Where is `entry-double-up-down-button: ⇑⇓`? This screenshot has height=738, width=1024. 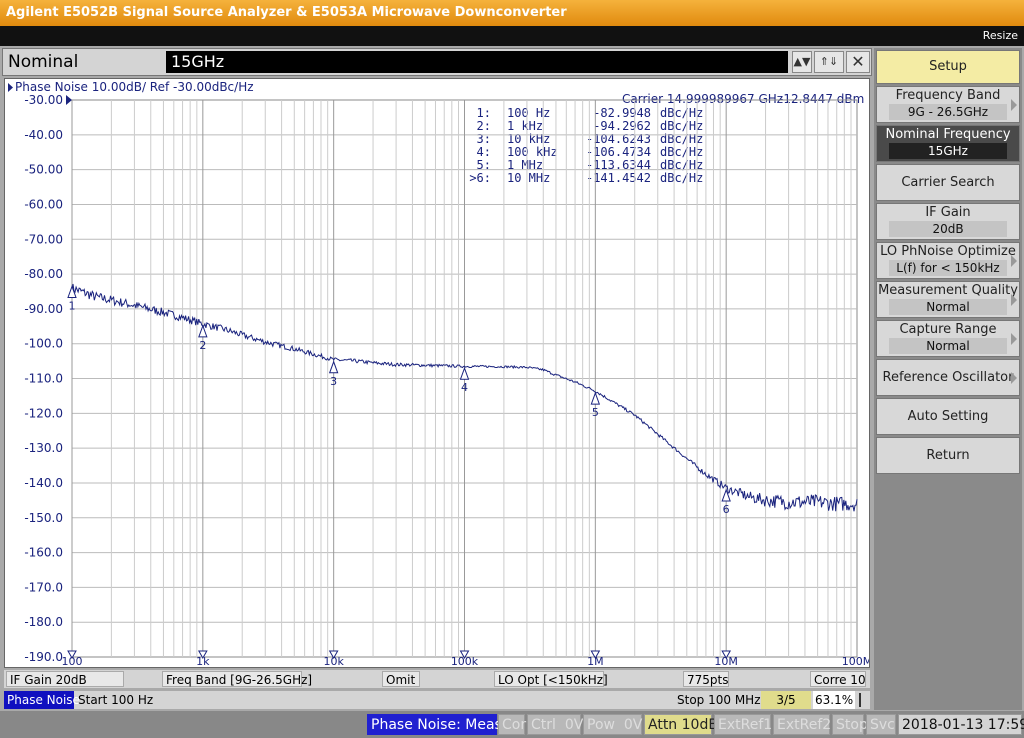
entry-double-up-down-button: ⇑⇓ is located at coordinates (829, 62).